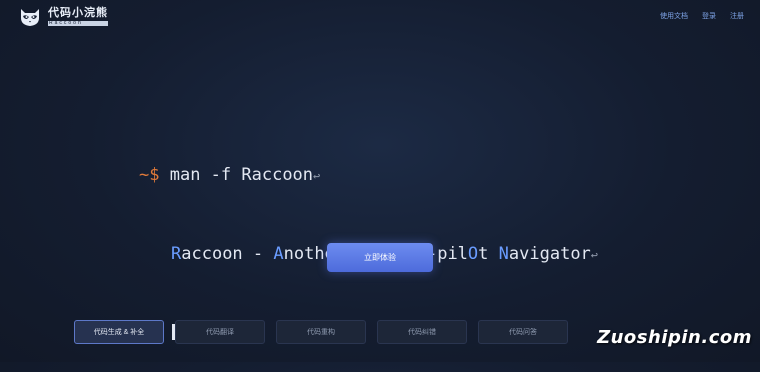  I want to click on tab-code-qa: 代码问答, so click(523, 332).